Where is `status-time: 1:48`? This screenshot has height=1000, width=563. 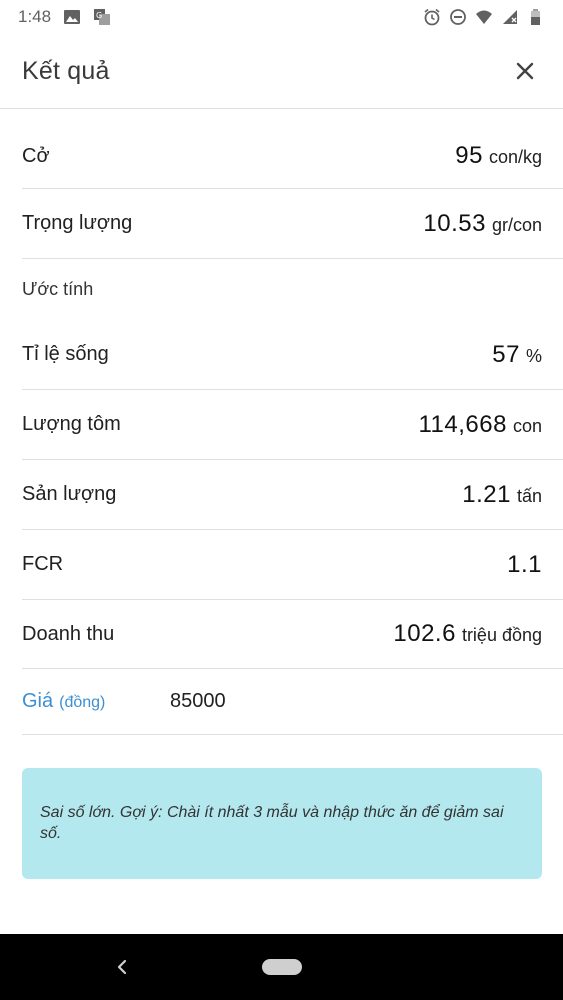
status-time: 1:48 is located at coordinates (35, 16).